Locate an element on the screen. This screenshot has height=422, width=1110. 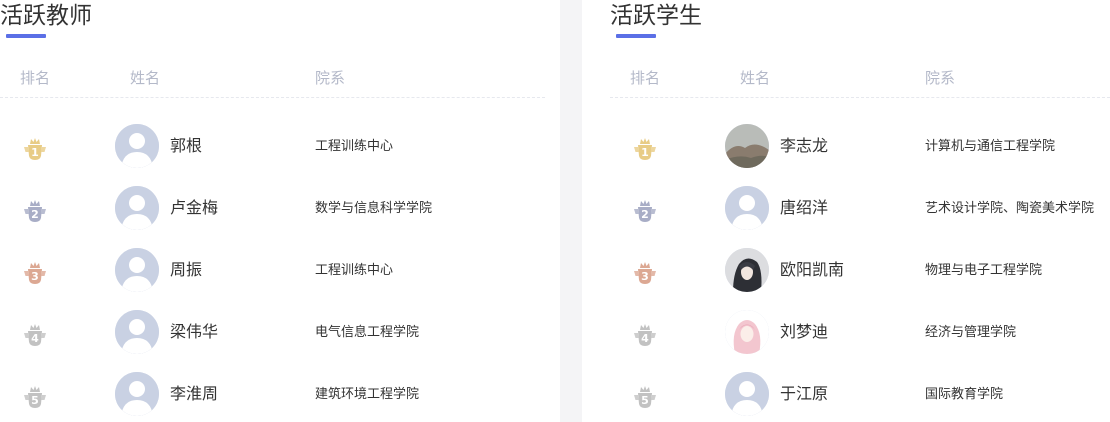
student-row: 4 刘梦迪 经济与管理学院 is located at coordinates (860, 341).